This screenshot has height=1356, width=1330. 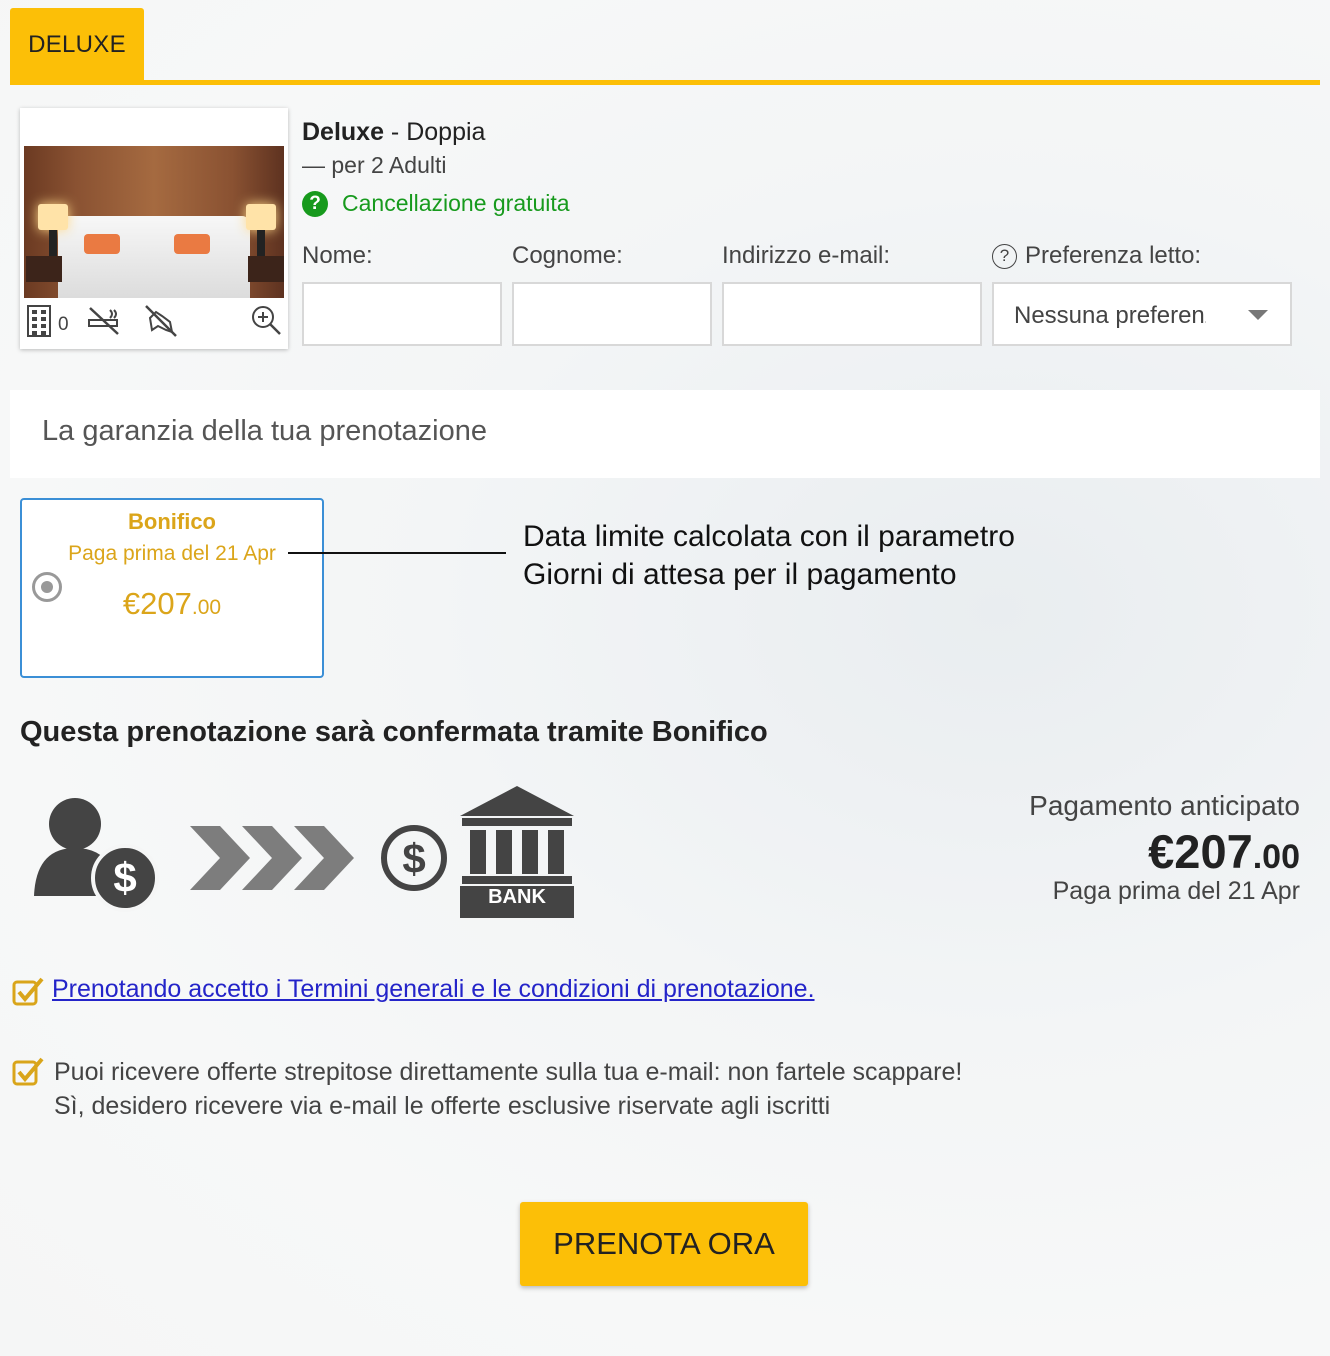 What do you see at coordinates (160, 323) in the screenshot?
I see `no-pets-icon` at bounding box center [160, 323].